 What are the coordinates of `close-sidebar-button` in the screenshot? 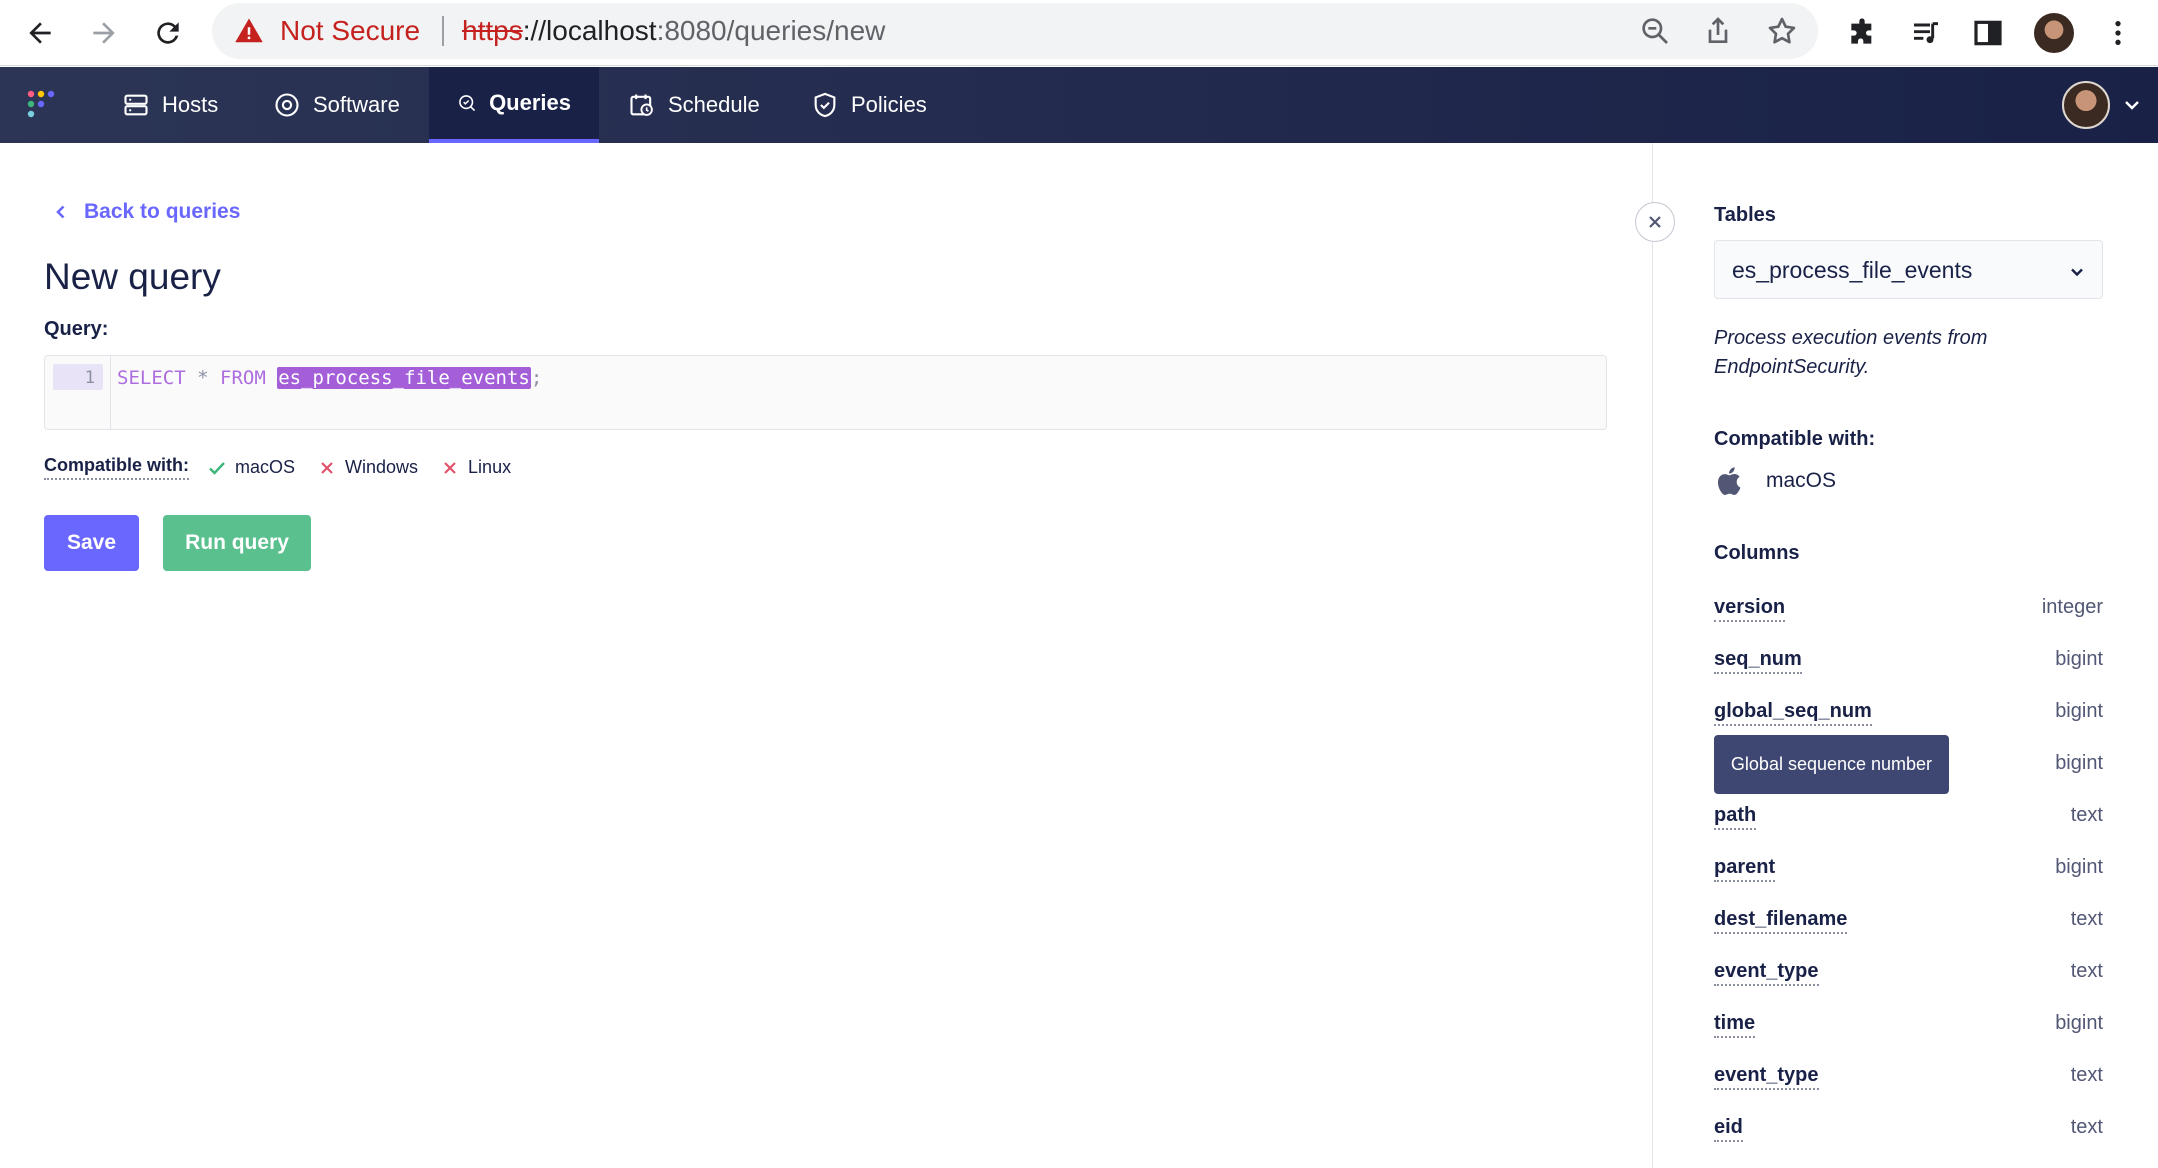 It's located at (1655, 222).